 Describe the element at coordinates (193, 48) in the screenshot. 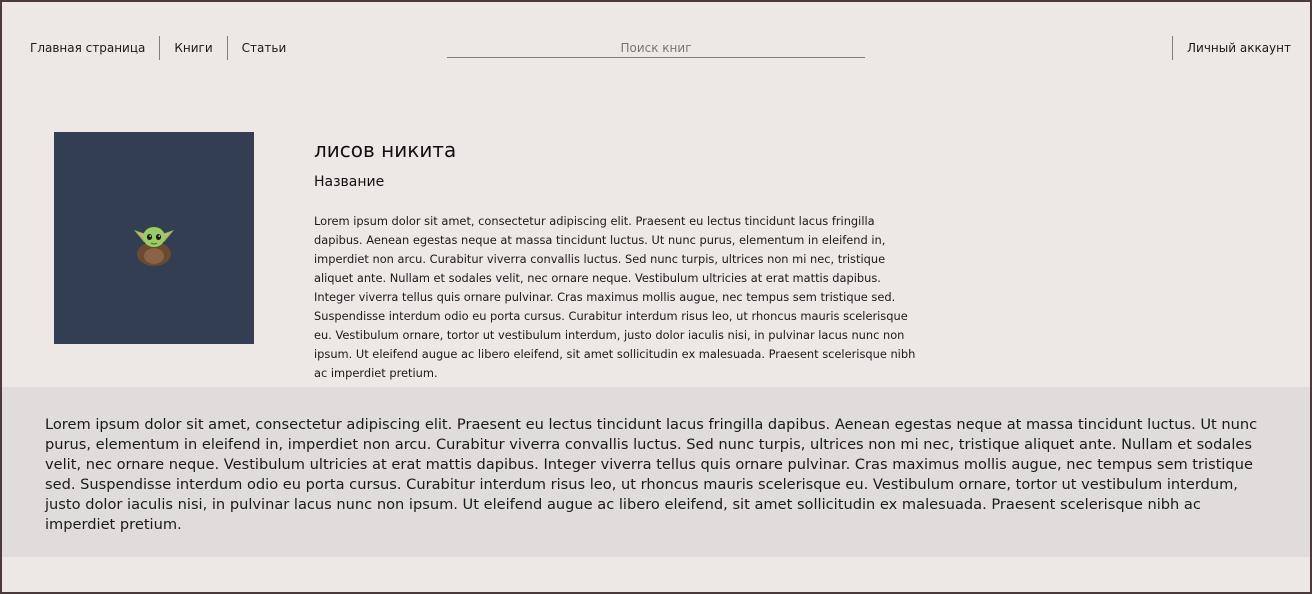

I see `nav-link-books: Книги` at that location.